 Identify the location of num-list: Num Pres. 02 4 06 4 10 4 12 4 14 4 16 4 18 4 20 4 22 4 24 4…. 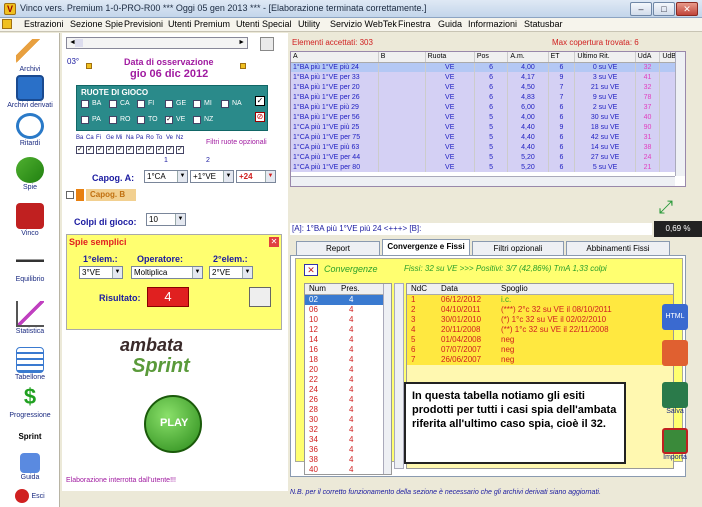
(348, 379).